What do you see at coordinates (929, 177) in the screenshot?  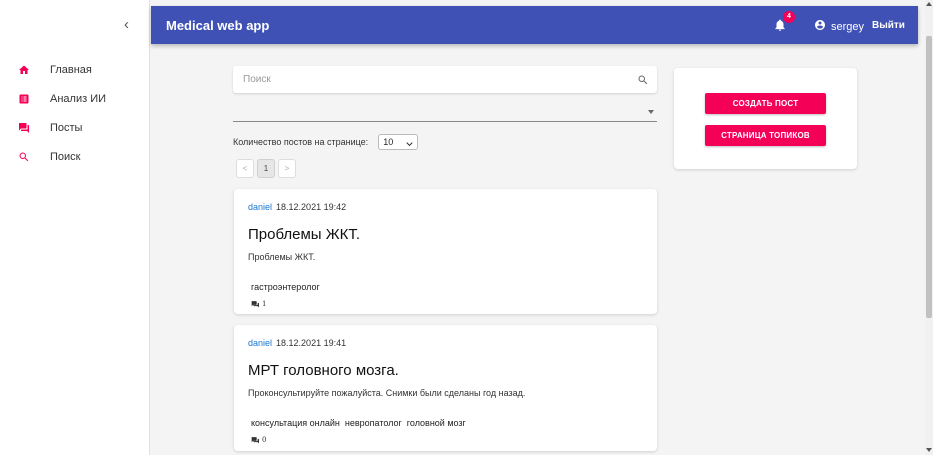 I see `scrollbar-thumb` at bounding box center [929, 177].